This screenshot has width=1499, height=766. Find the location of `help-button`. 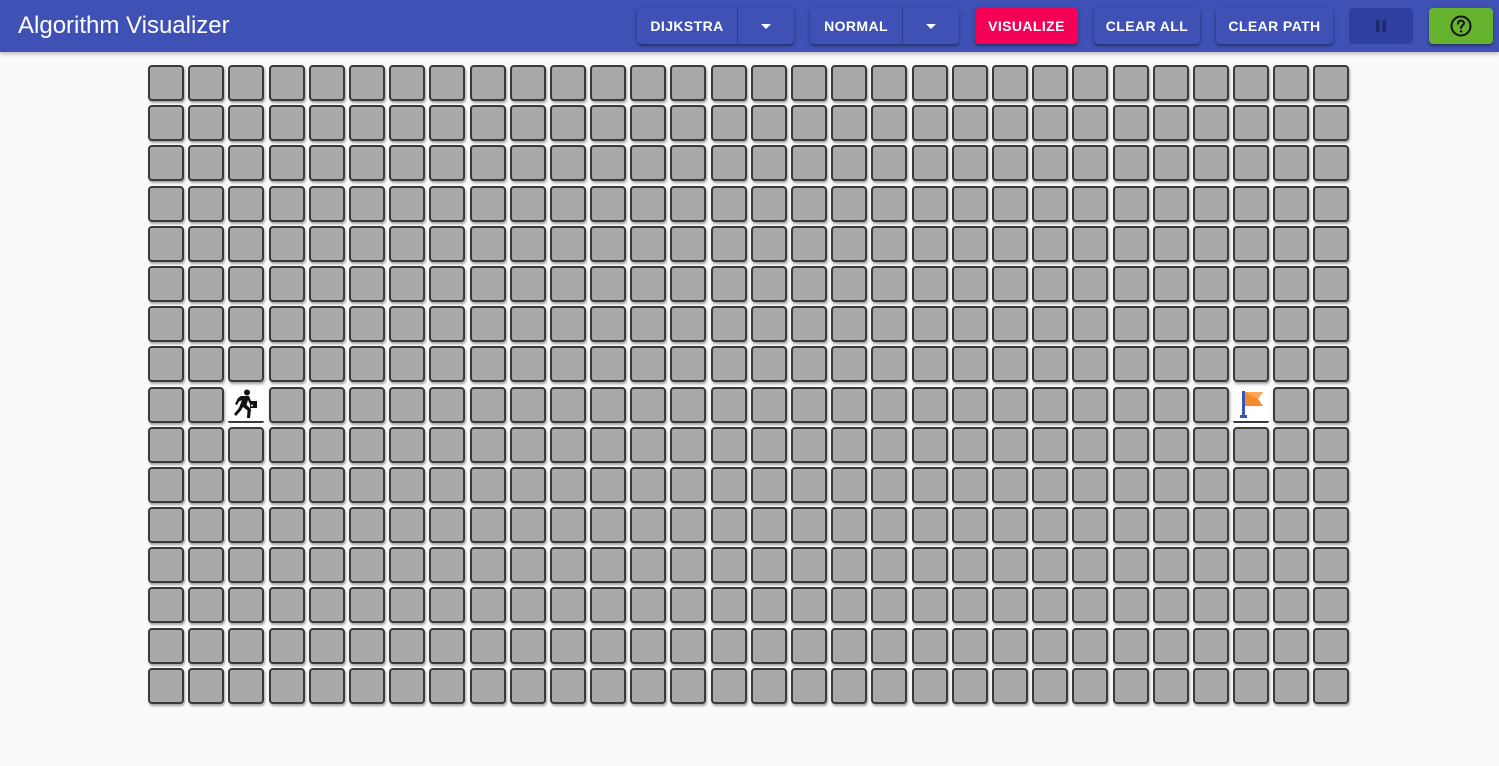

help-button is located at coordinates (1461, 26).